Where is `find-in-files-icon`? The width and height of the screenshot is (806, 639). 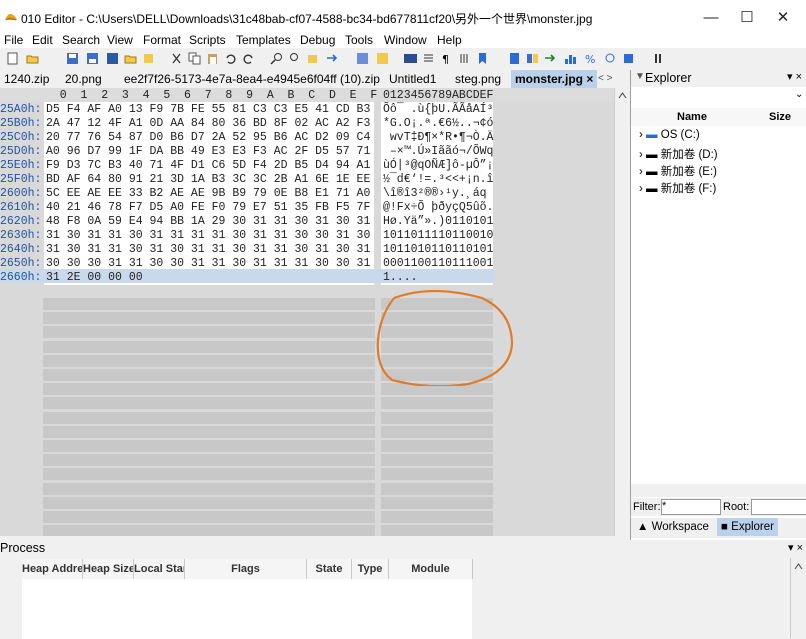 find-in-files-icon is located at coordinates (312, 58).